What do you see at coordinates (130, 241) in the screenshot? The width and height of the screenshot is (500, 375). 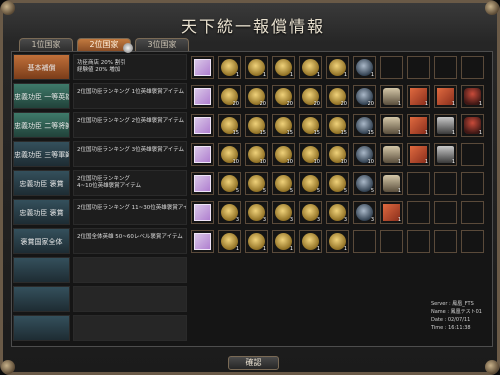 I see `reward-description: 2位国全体英雄 50~60レベル褒賞アイテム` at bounding box center [130, 241].